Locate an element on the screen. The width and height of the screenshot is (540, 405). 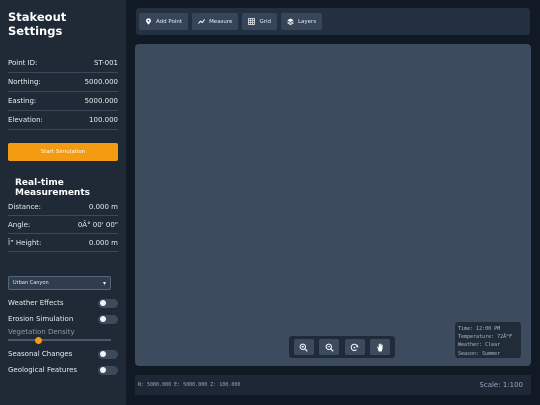
vegetation-density-label: Vegetation Density is located at coordinates (41, 332).